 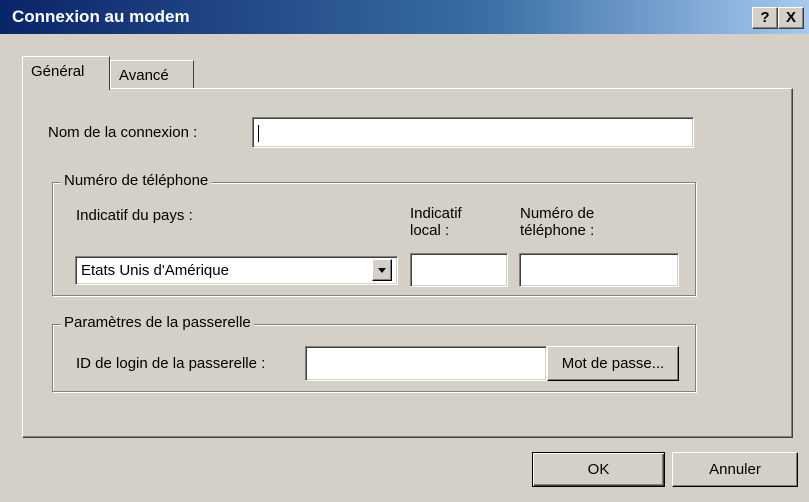 I want to click on help-button: ?, so click(x=765, y=18).